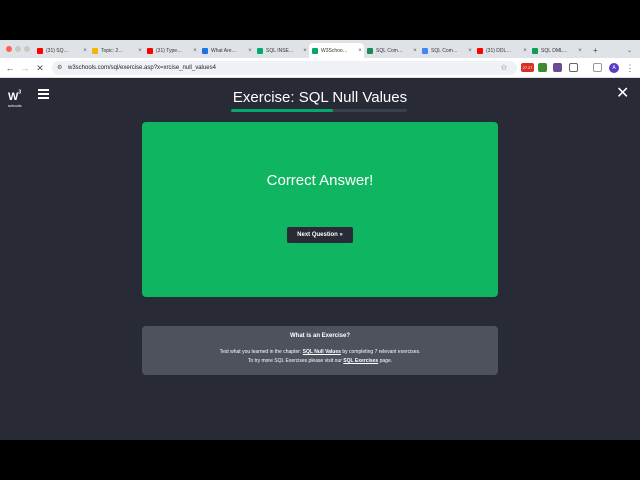  I want to click on next-question-button: Next Question », so click(320, 235).